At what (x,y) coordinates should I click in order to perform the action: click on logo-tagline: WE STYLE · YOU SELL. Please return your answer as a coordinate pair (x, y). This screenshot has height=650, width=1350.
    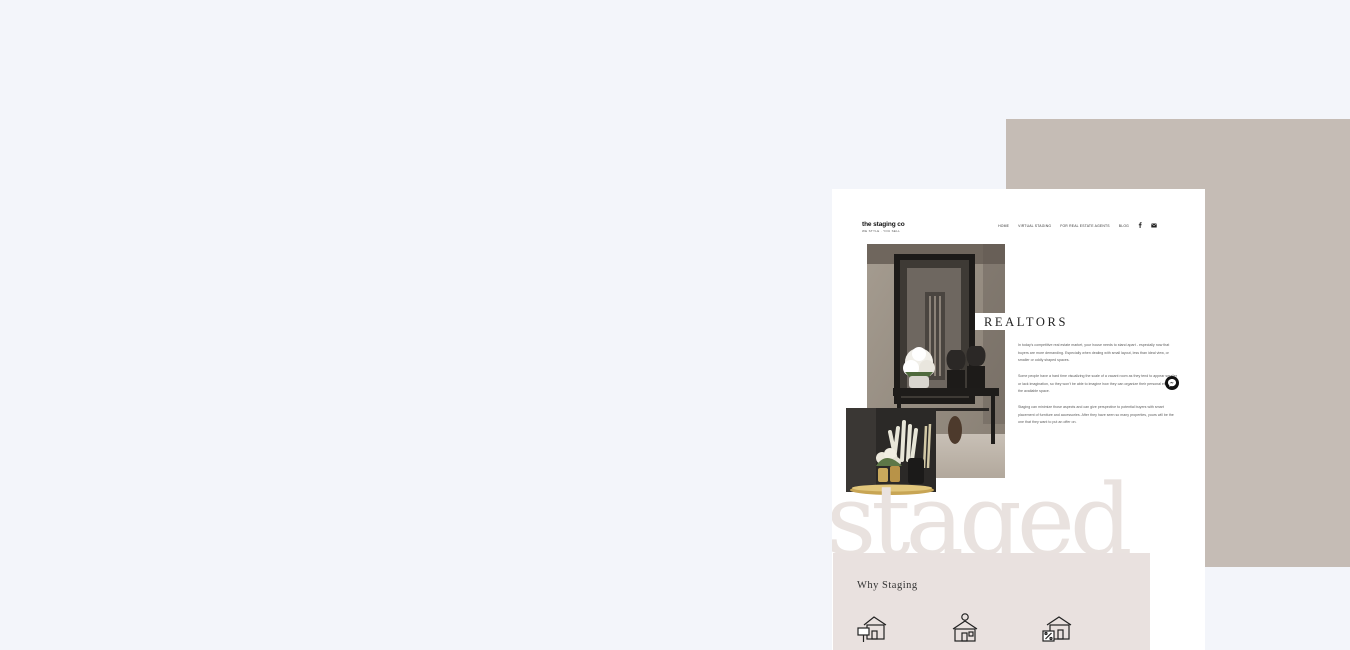
    Looking at the image, I should click on (881, 231).